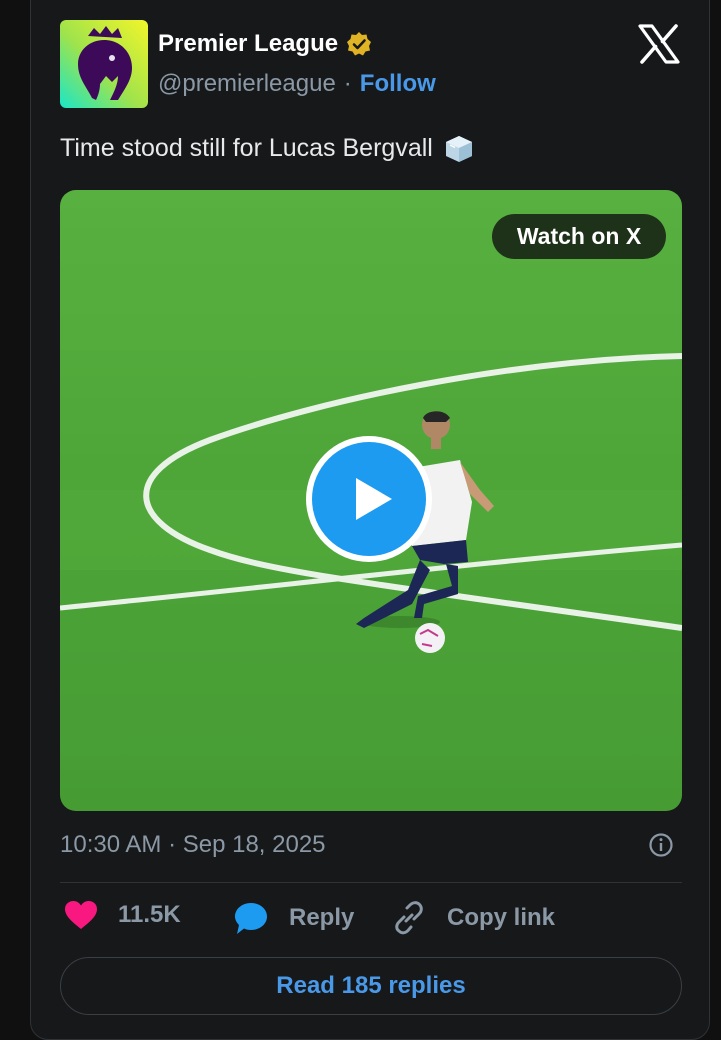 This screenshot has width=721, height=1040. What do you see at coordinates (104, 64) in the screenshot?
I see `avatar` at bounding box center [104, 64].